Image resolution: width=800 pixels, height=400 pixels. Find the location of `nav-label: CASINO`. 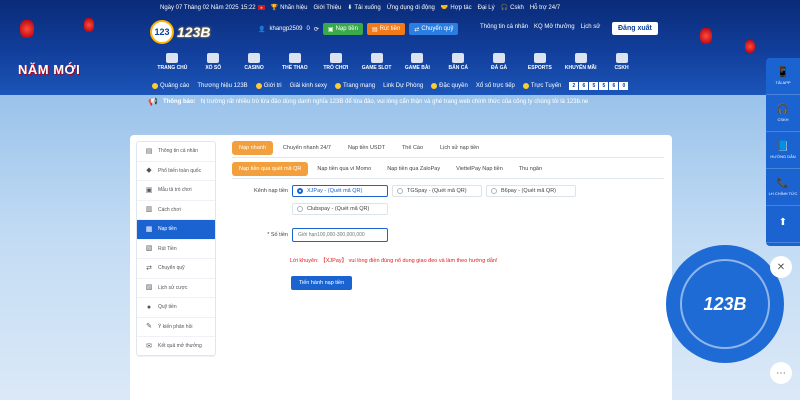

nav-label: CASINO is located at coordinates (254, 68).